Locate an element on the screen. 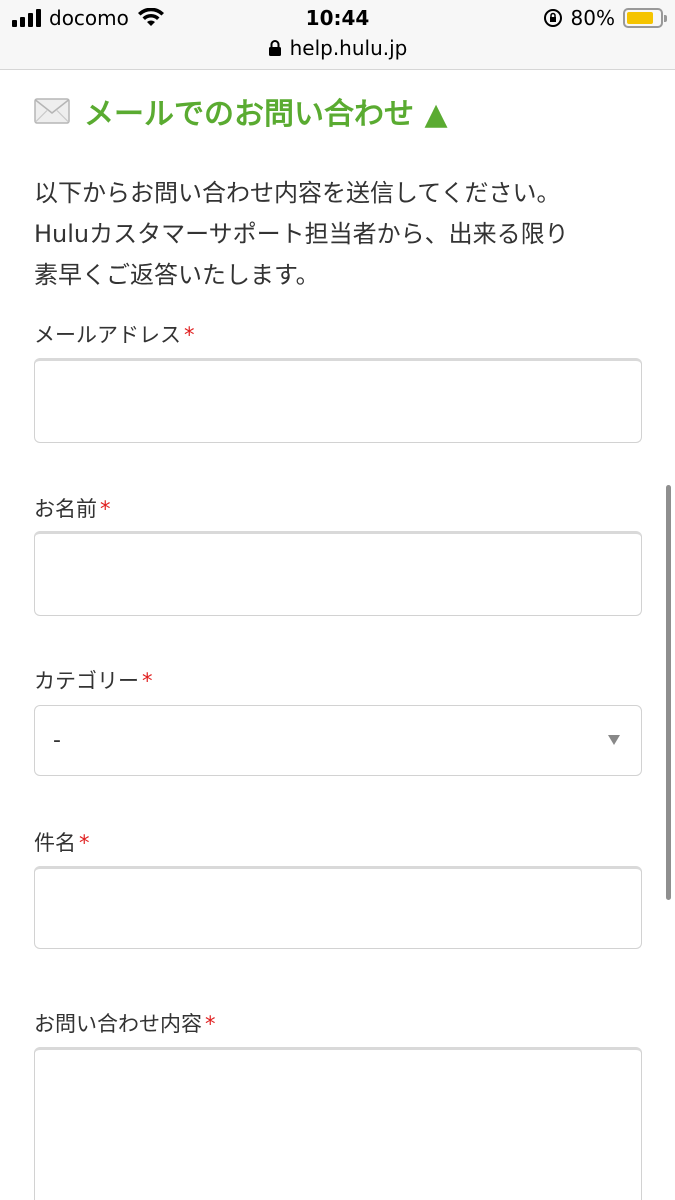 The height and width of the screenshot is (1200, 675). battery-percent: 80% is located at coordinates (592, 18).